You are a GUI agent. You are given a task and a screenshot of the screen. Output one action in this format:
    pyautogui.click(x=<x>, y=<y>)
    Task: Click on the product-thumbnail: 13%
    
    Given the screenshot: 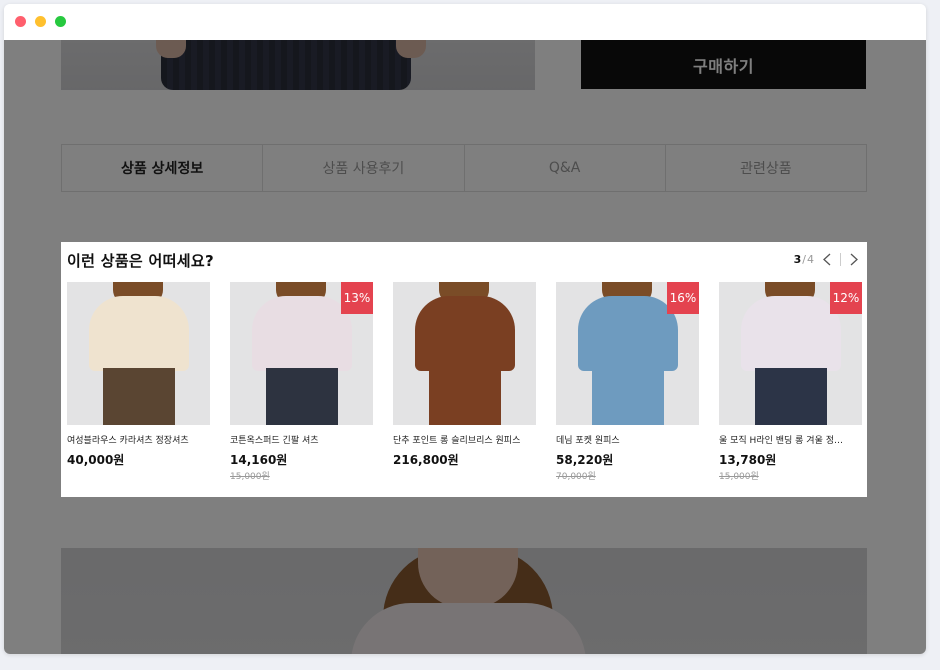 What is the action you would take?
    pyautogui.click(x=301, y=353)
    